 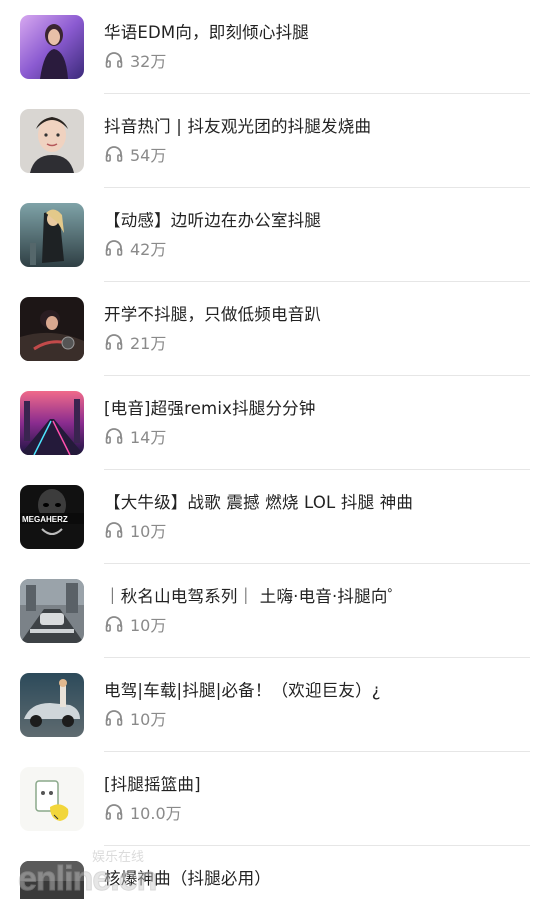 What do you see at coordinates (156, 813) in the screenshot?
I see `play-count-value: 10.0万` at bounding box center [156, 813].